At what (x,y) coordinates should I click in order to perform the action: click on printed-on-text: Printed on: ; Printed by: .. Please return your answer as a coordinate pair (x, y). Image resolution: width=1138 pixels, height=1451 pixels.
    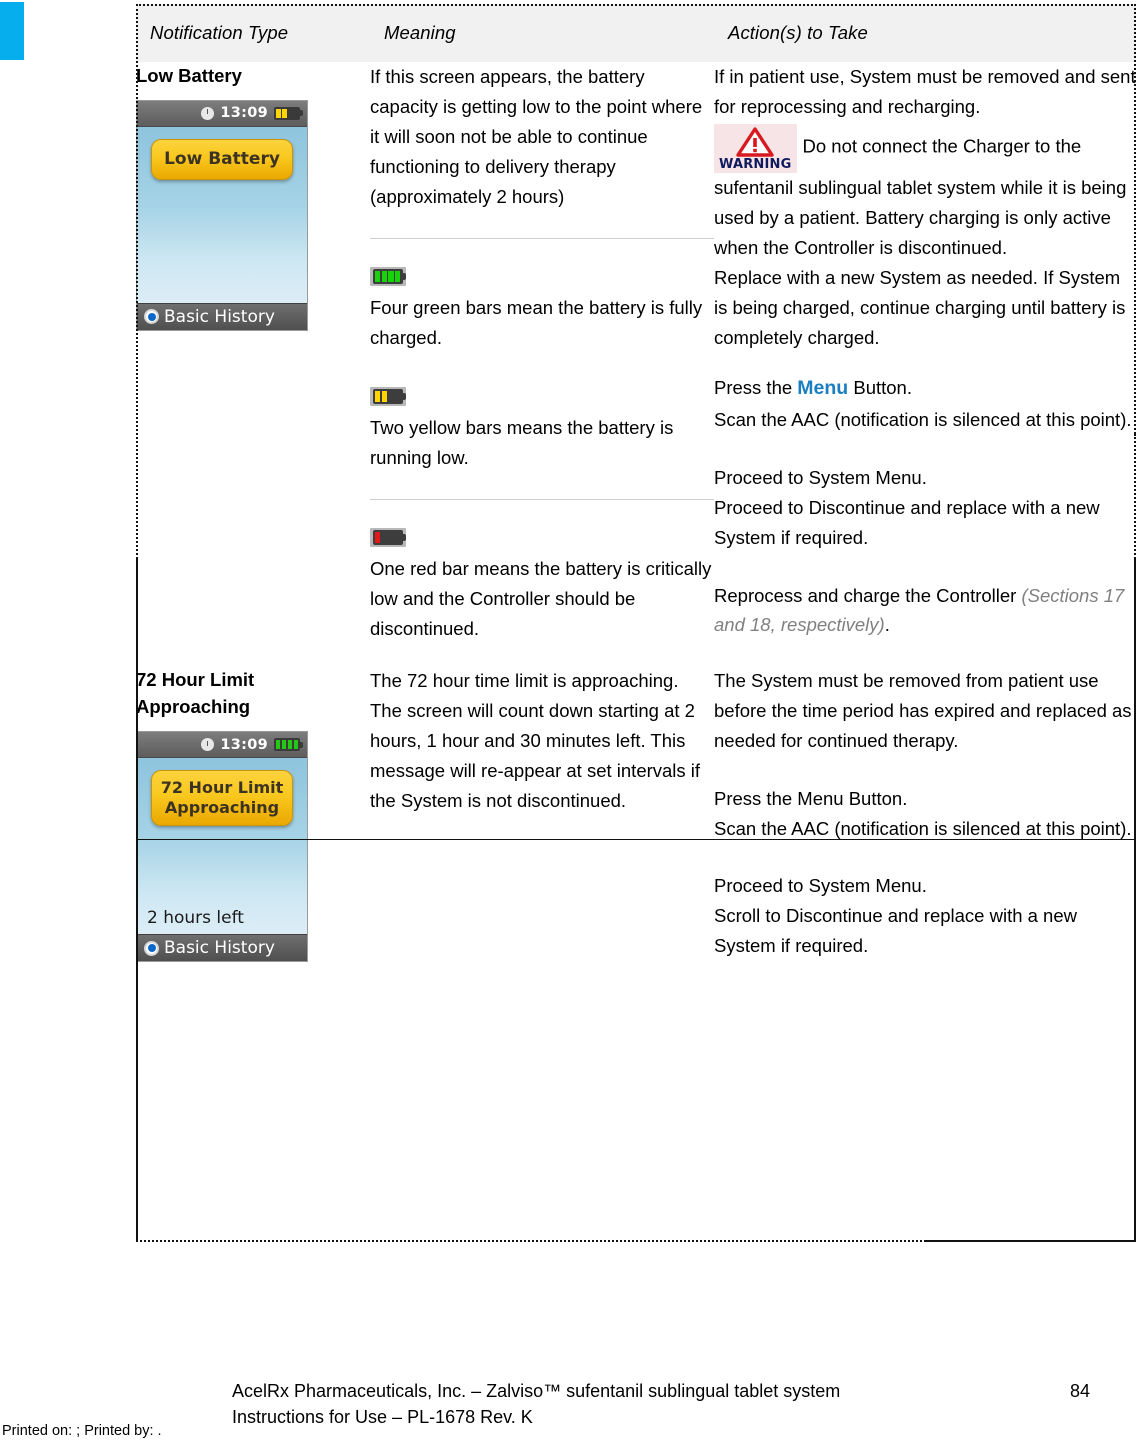
    Looking at the image, I should click on (82, 1431).